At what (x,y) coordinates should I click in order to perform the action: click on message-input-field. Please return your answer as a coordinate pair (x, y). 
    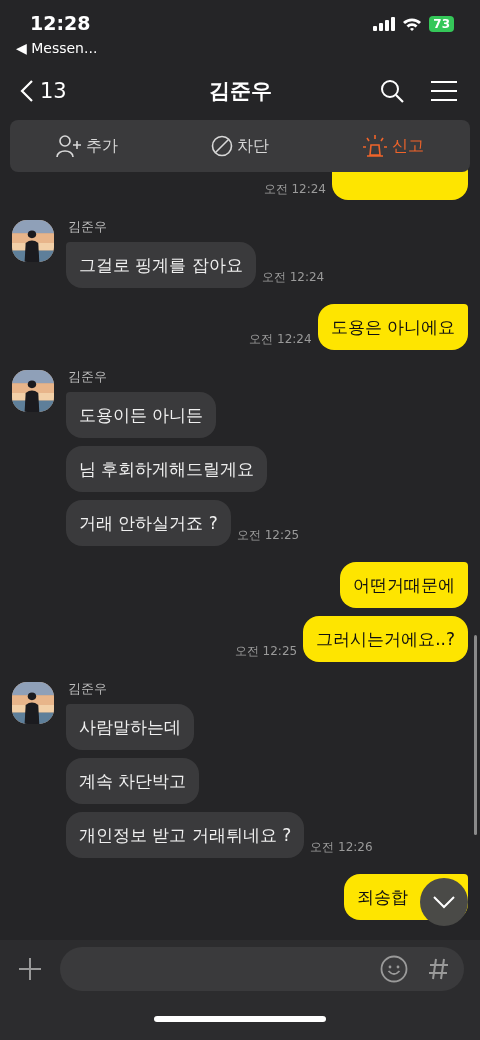
    Looking at the image, I should click on (262, 969).